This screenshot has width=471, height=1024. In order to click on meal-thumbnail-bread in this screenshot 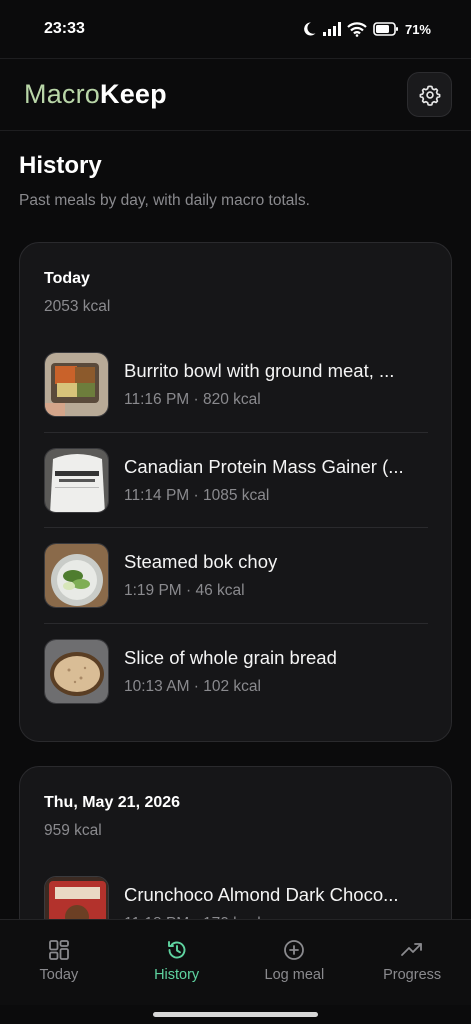, I will do `click(76, 671)`.